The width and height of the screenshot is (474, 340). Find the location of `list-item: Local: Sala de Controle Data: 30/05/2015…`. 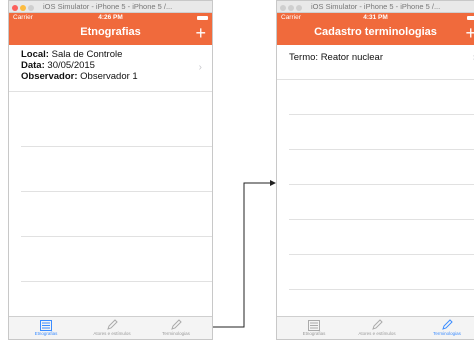

list-item: Local: Sala de Controle Data: 30/05/2015… is located at coordinates (110, 68).